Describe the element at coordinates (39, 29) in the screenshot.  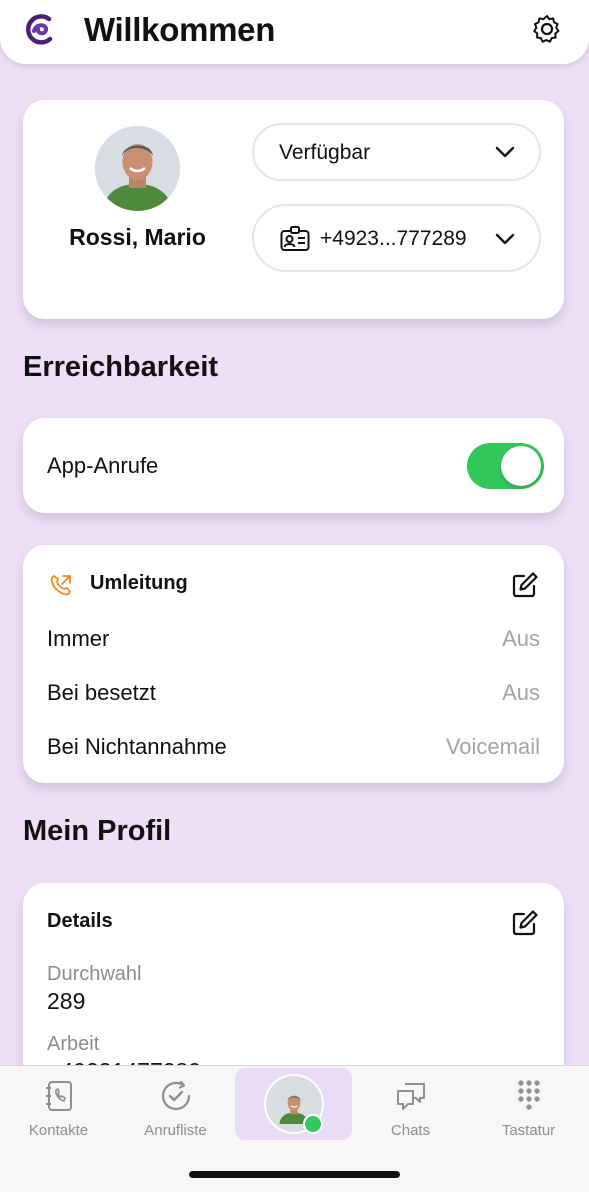
I see `brand-logo-icon` at that location.